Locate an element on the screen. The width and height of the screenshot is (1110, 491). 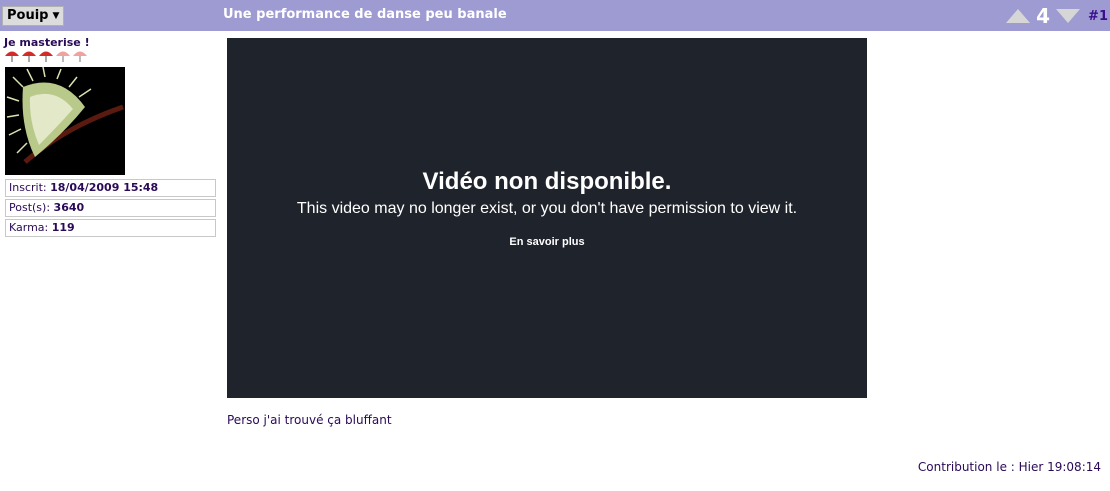
info-inscrit-value: 18/04/2009 15:48 is located at coordinates (104, 187).